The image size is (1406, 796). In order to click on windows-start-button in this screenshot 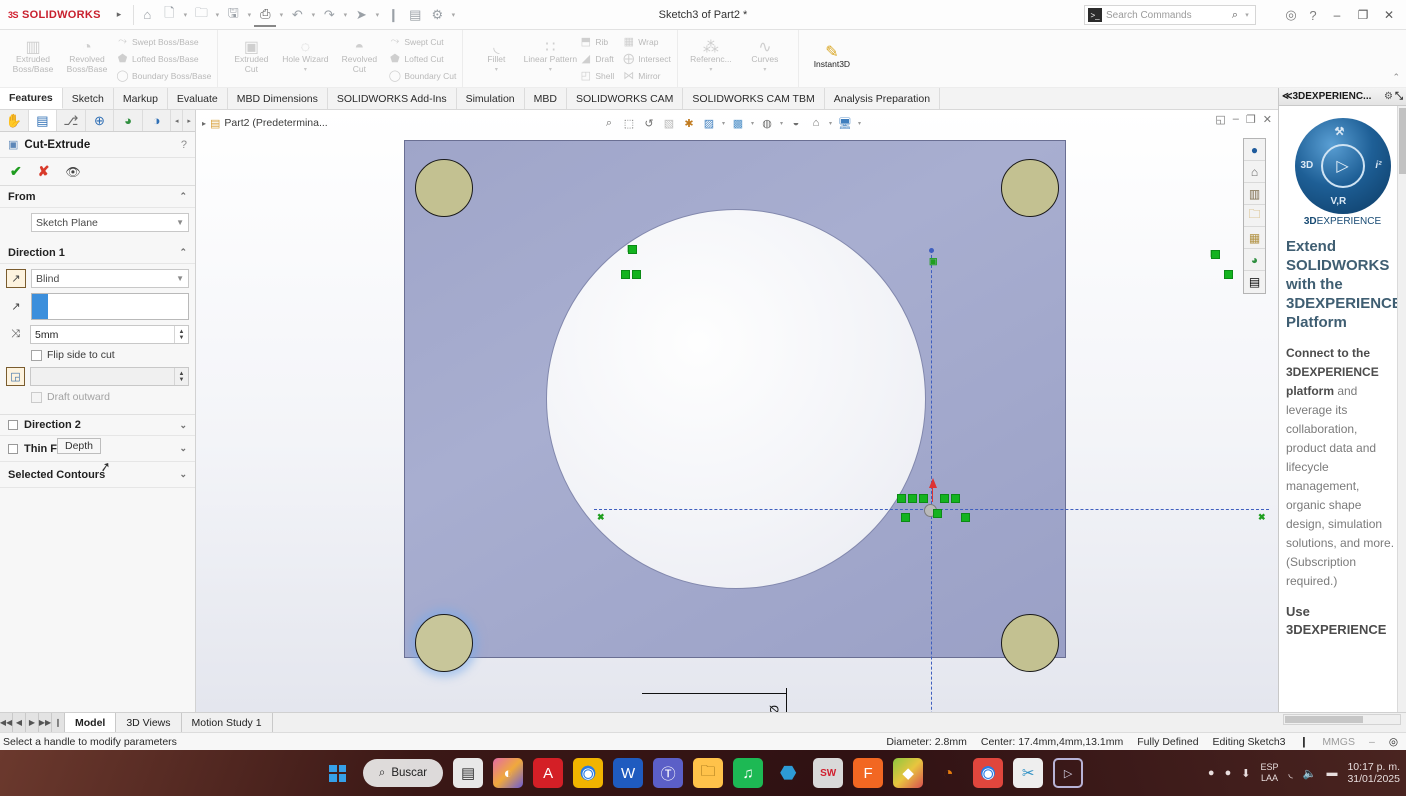, I will do `click(338, 773)`.